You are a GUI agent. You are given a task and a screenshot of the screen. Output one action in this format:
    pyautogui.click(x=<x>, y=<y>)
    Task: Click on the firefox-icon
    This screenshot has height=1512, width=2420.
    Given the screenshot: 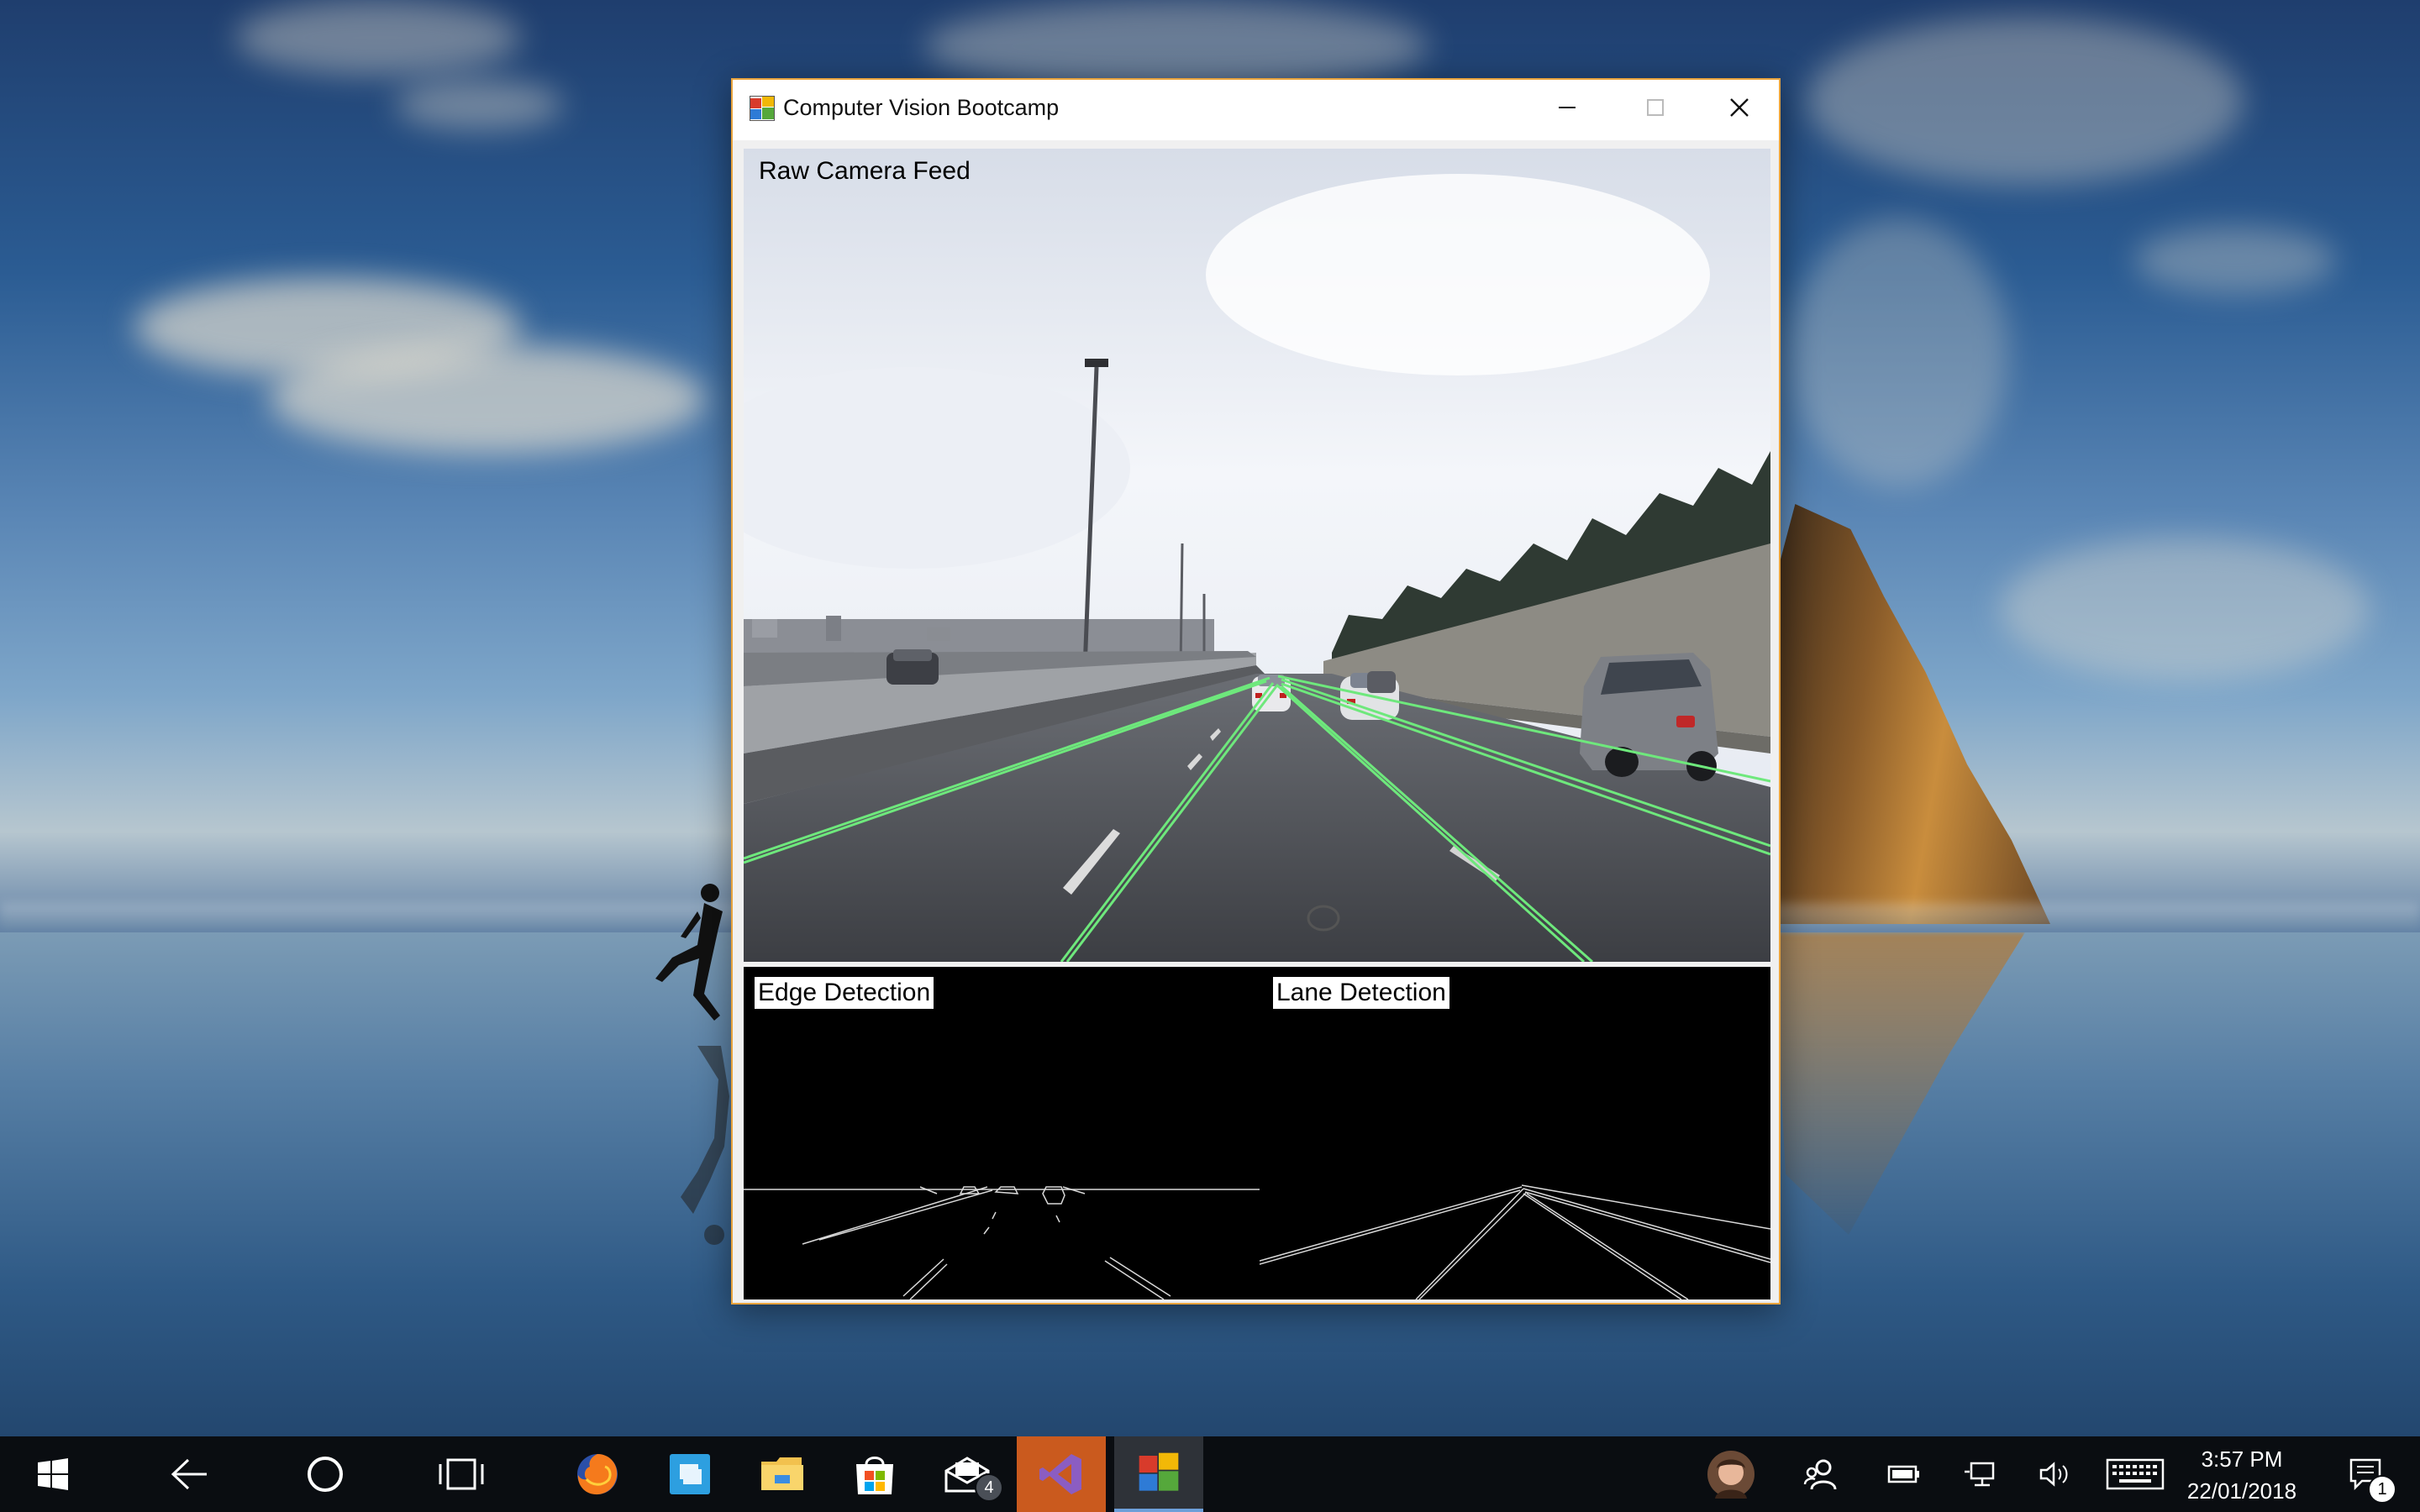 What is the action you would take?
    pyautogui.click(x=597, y=1474)
    